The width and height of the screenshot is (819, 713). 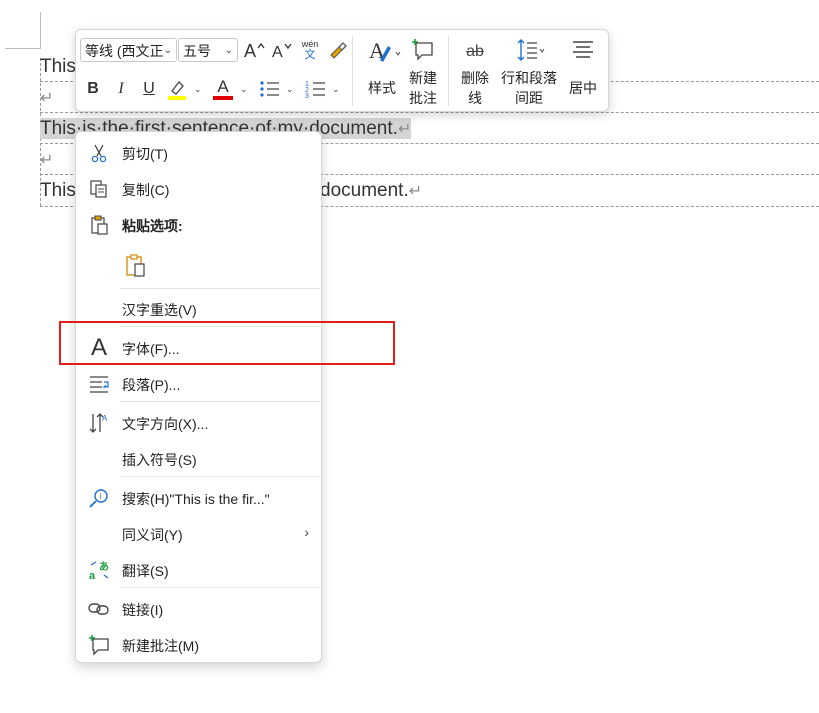 I want to click on bold-button: B, so click(x=93, y=89).